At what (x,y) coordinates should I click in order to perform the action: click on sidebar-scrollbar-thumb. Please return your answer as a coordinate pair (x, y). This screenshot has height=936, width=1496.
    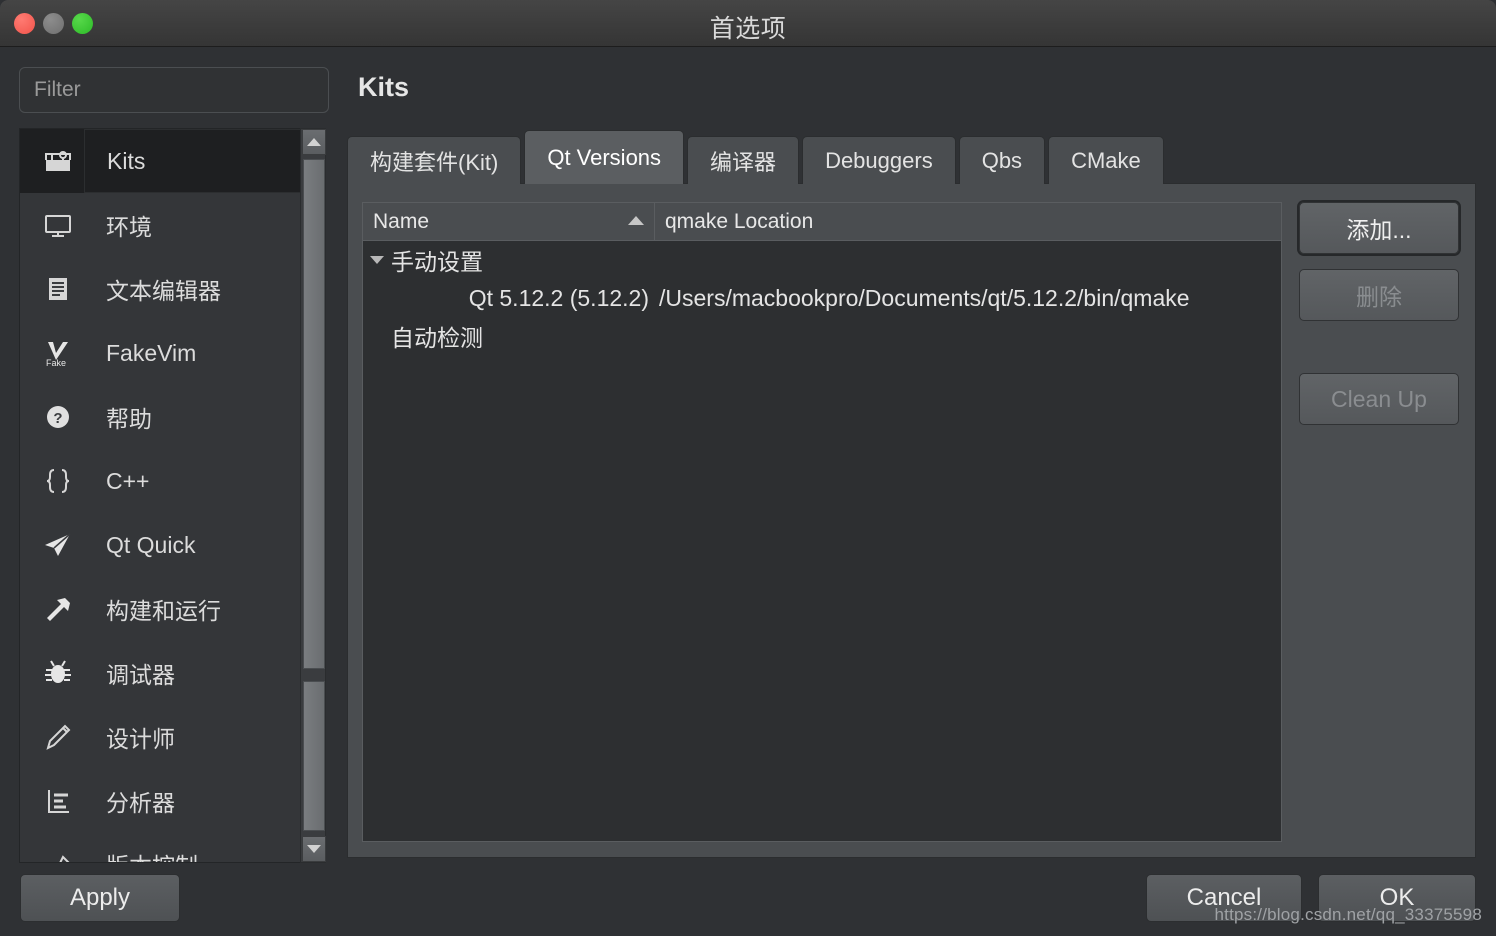
    Looking at the image, I should click on (314, 414).